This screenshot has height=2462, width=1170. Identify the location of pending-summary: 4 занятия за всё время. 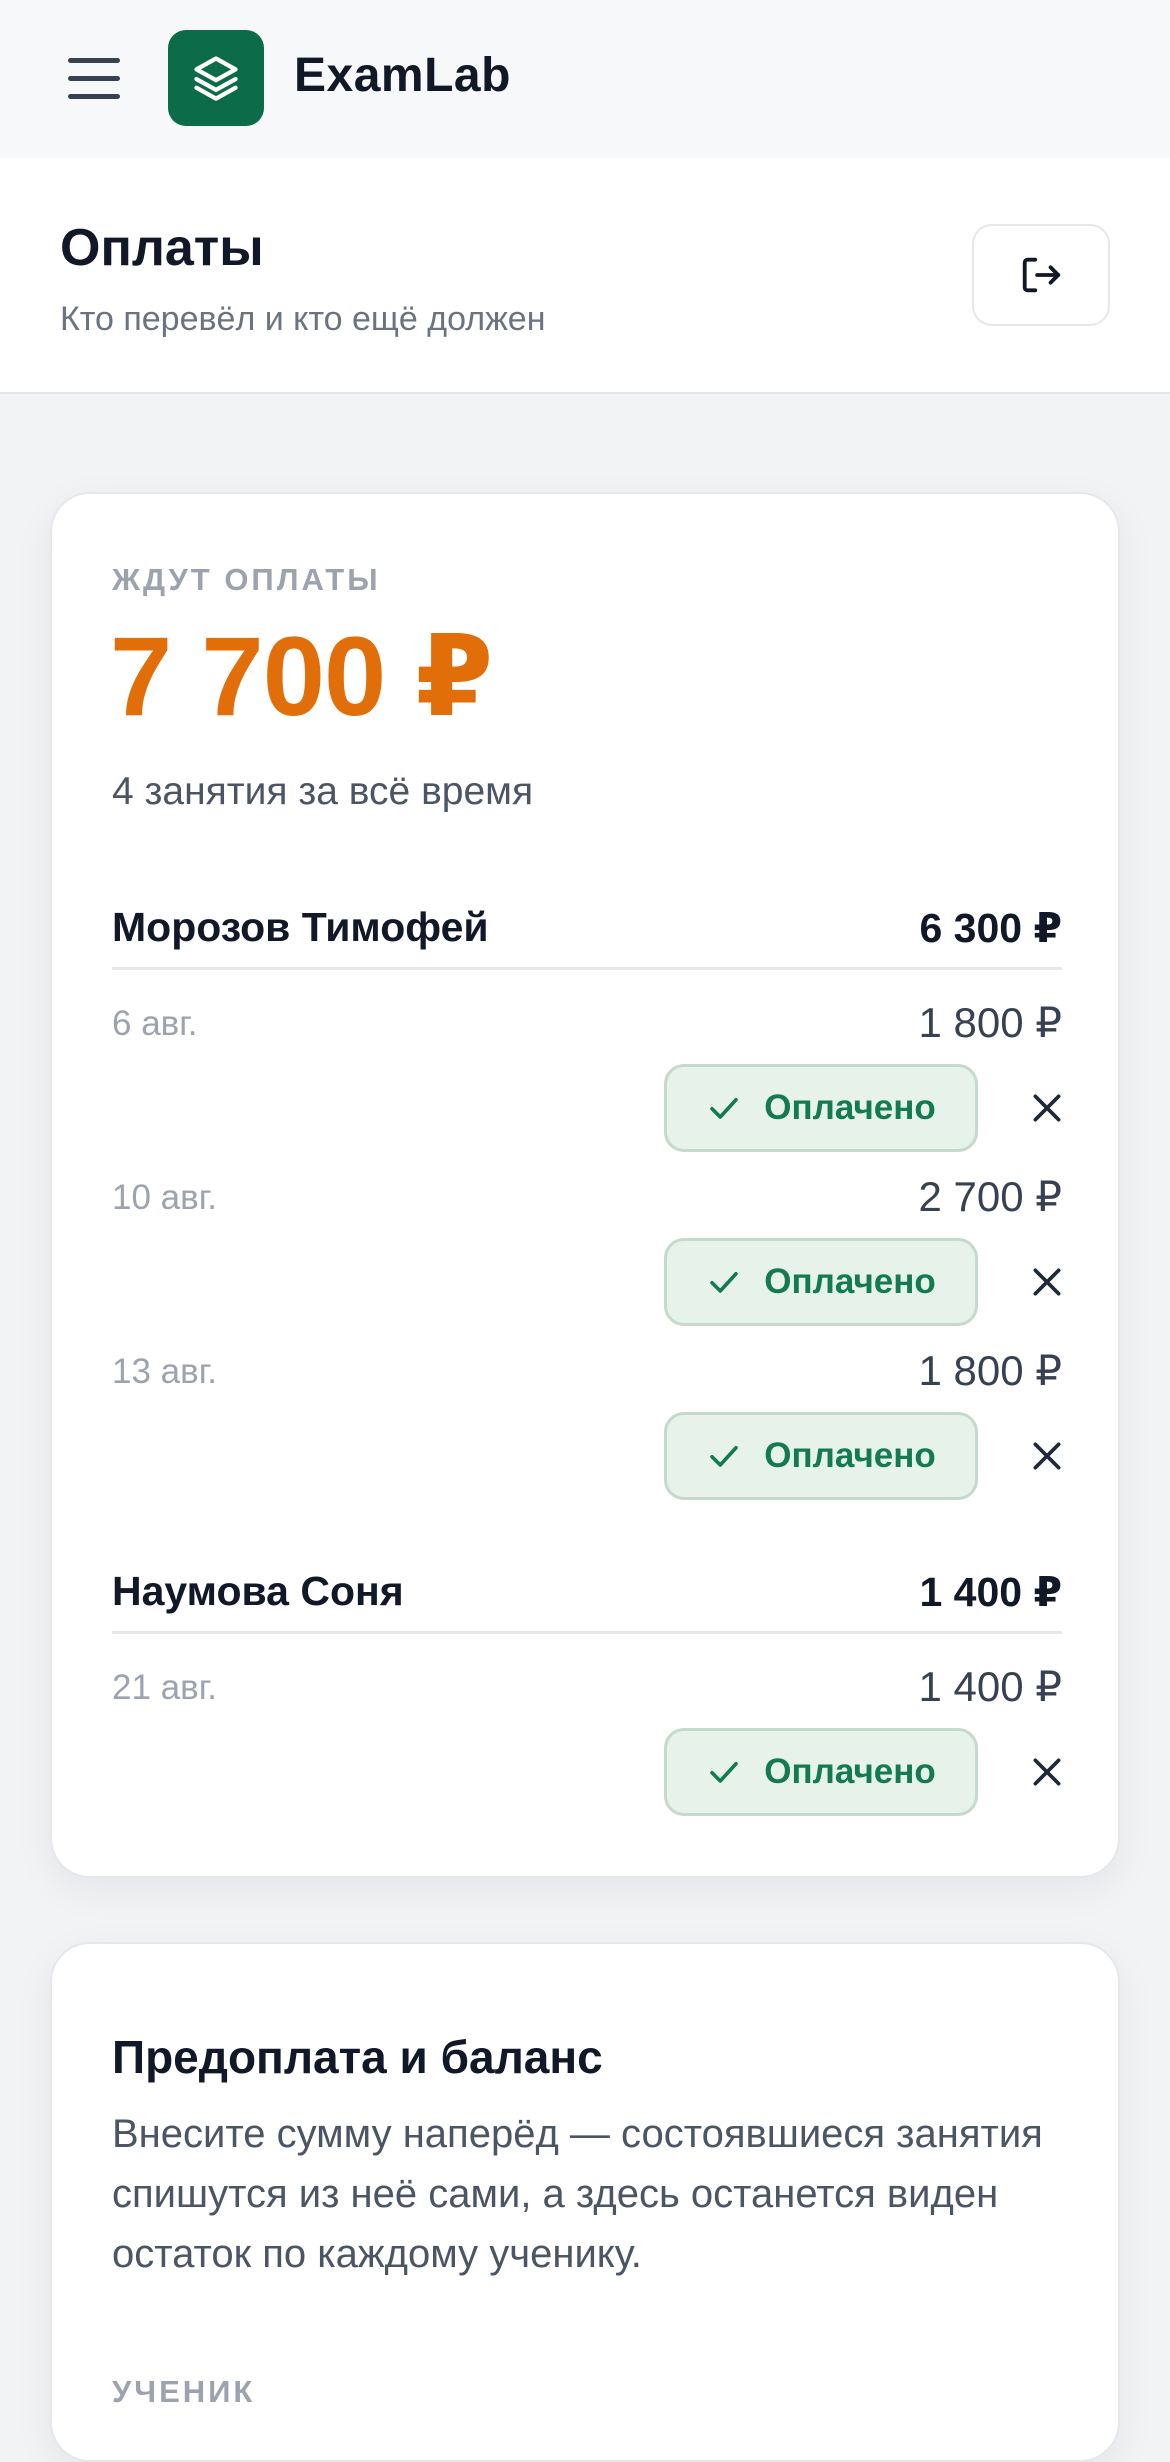
(323, 791).